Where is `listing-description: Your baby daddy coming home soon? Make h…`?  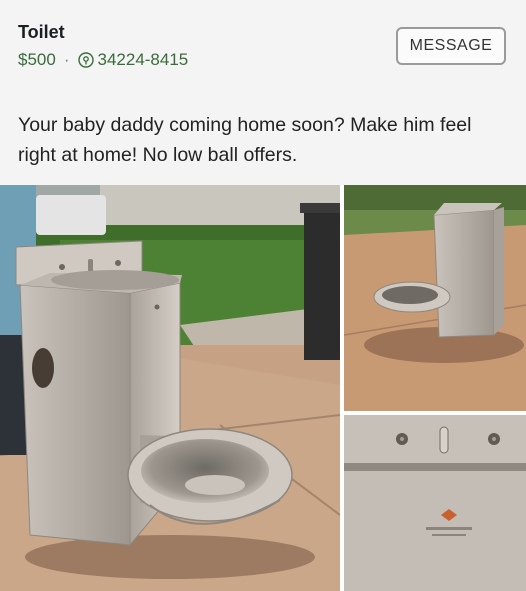 listing-description: Your baby daddy coming home soon? Make h… is located at coordinates (245, 140).